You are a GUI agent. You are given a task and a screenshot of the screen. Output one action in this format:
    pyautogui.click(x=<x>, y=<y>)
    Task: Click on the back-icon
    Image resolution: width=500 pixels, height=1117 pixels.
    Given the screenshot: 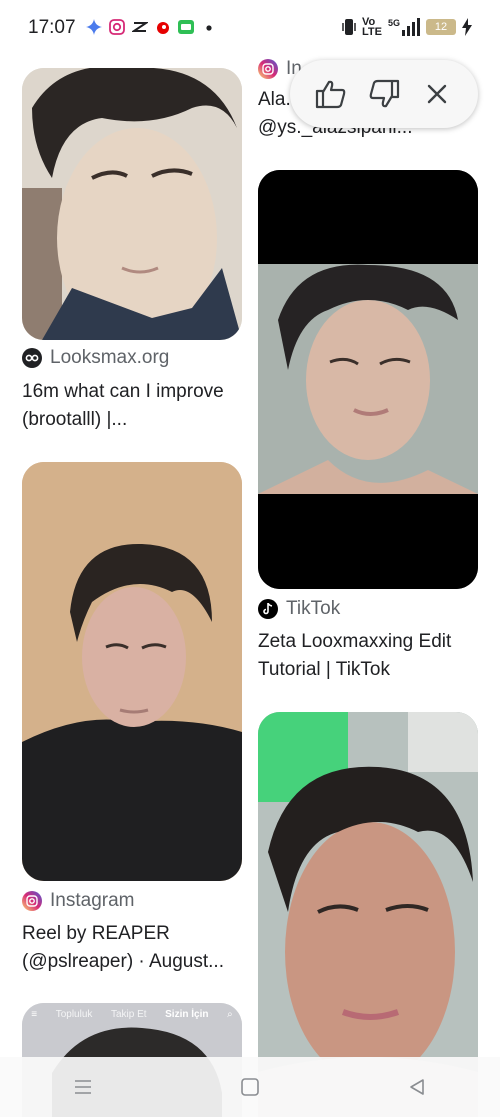 What is the action you would take?
    pyautogui.click(x=416, y=1087)
    